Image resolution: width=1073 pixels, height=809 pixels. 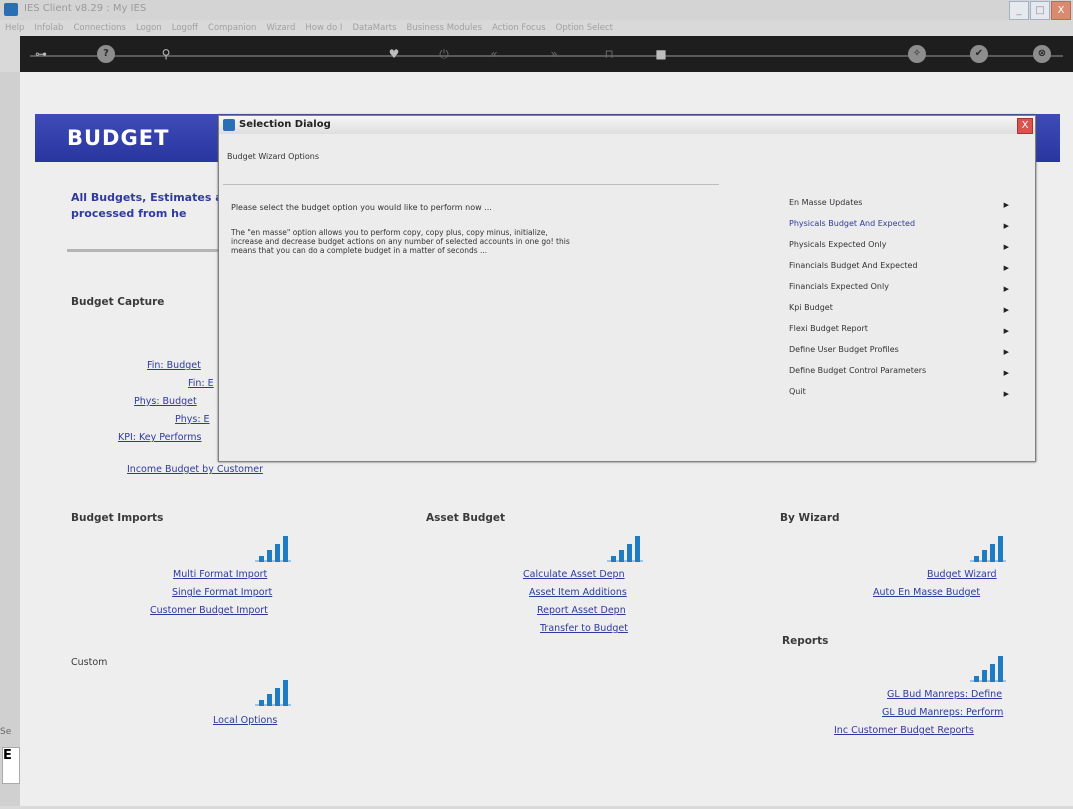 What do you see at coordinates (554, 54) in the screenshot?
I see `forward-icon: »` at bounding box center [554, 54].